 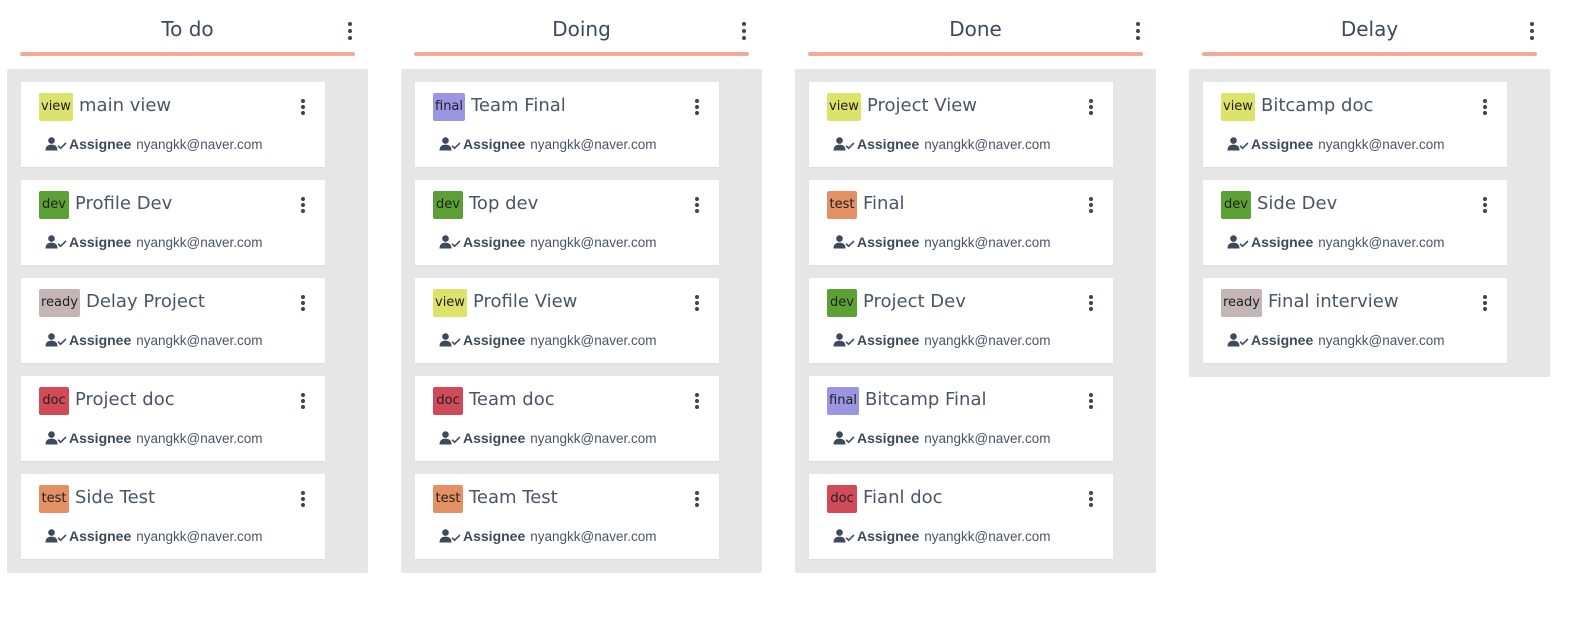 What do you see at coordinates (1317, 105) in the screenshot?
I see `task-title: Bitcamp doc` at bounding box center [1317, 105].